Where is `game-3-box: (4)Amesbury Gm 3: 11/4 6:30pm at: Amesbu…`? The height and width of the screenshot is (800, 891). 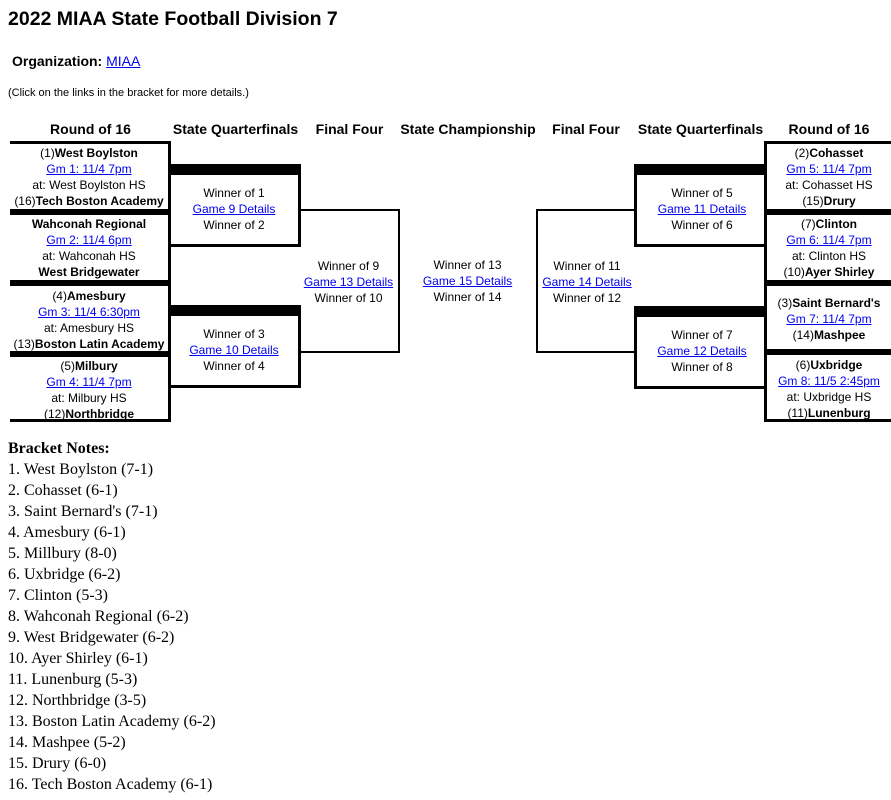
game-3-box: (4)Amesbury Gm 3: 11/4 6:30pm at: Amesbu… is located at coordinates (90, 318).